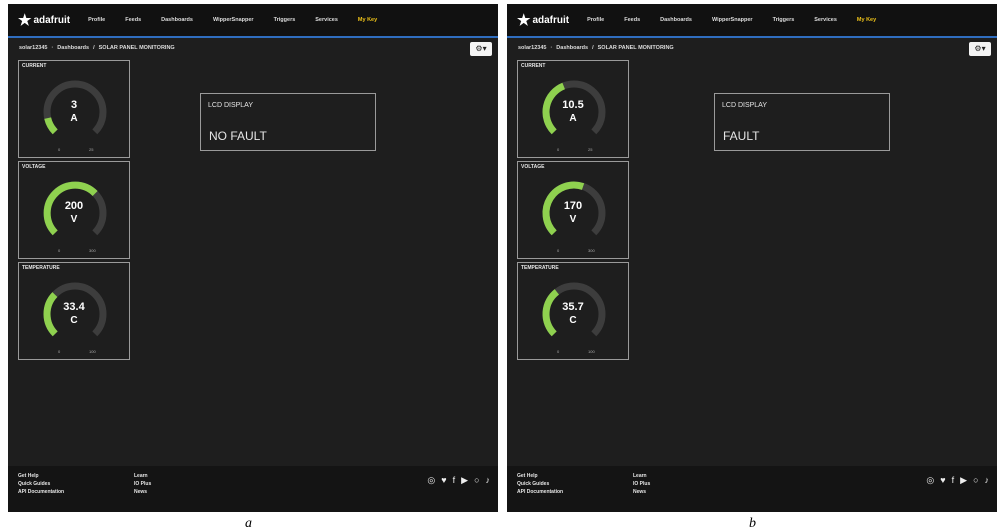 This screenshot has width=1003, height=532. What do you see at coordinates (230, 105) in the screenshot?
I see `lcd-title: LCD DISPLAY` at bounding box center [230, 105].